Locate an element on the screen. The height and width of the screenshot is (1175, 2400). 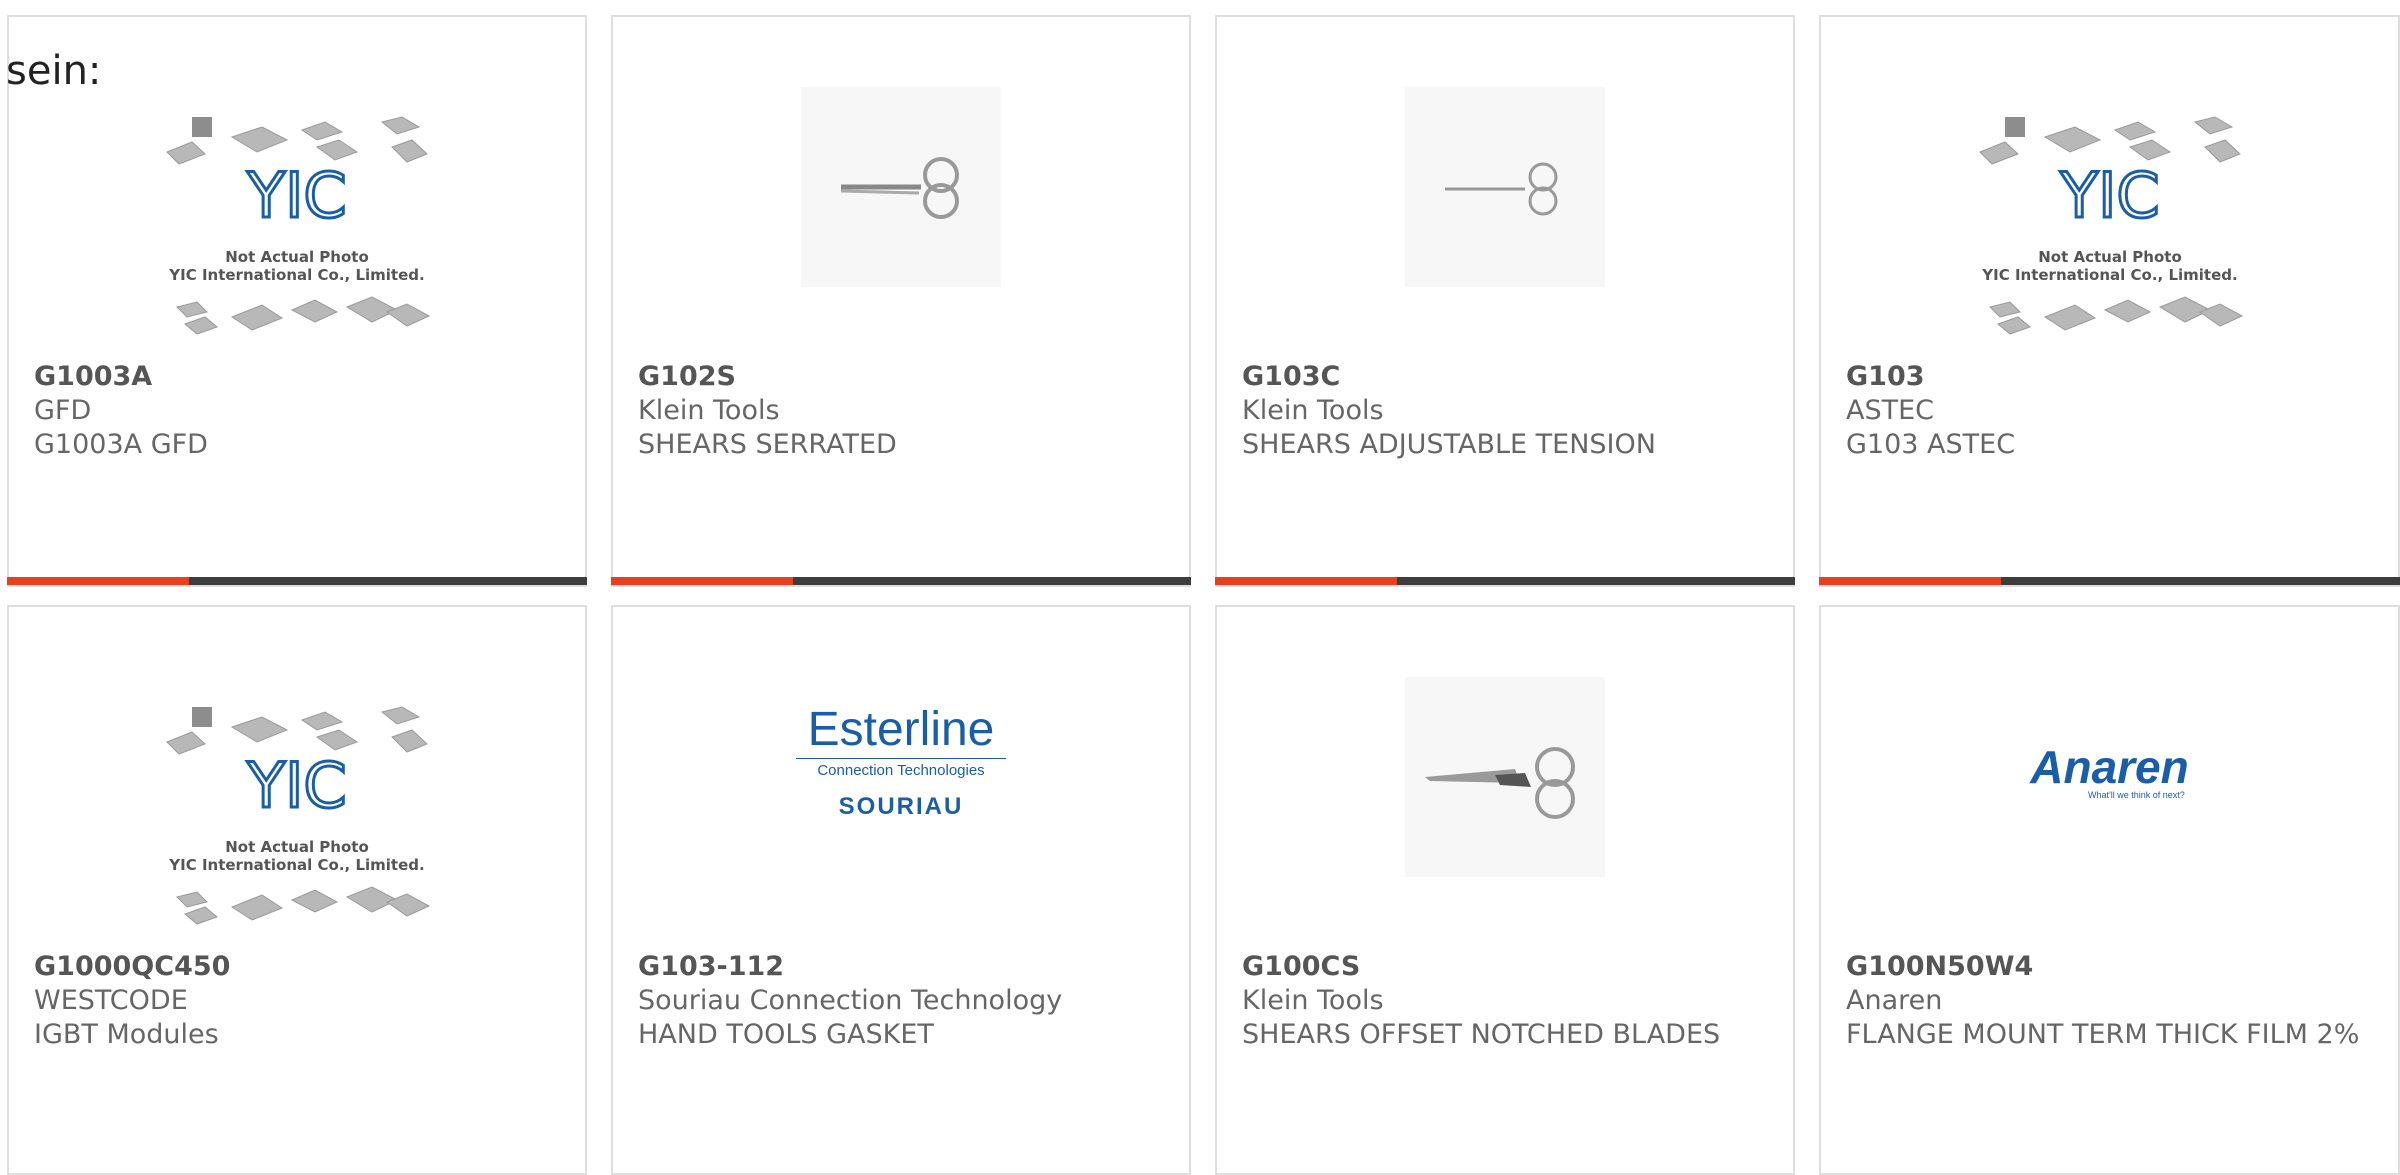
description: HAND TOOLS GASKET is located at coordinates (786, 1034).